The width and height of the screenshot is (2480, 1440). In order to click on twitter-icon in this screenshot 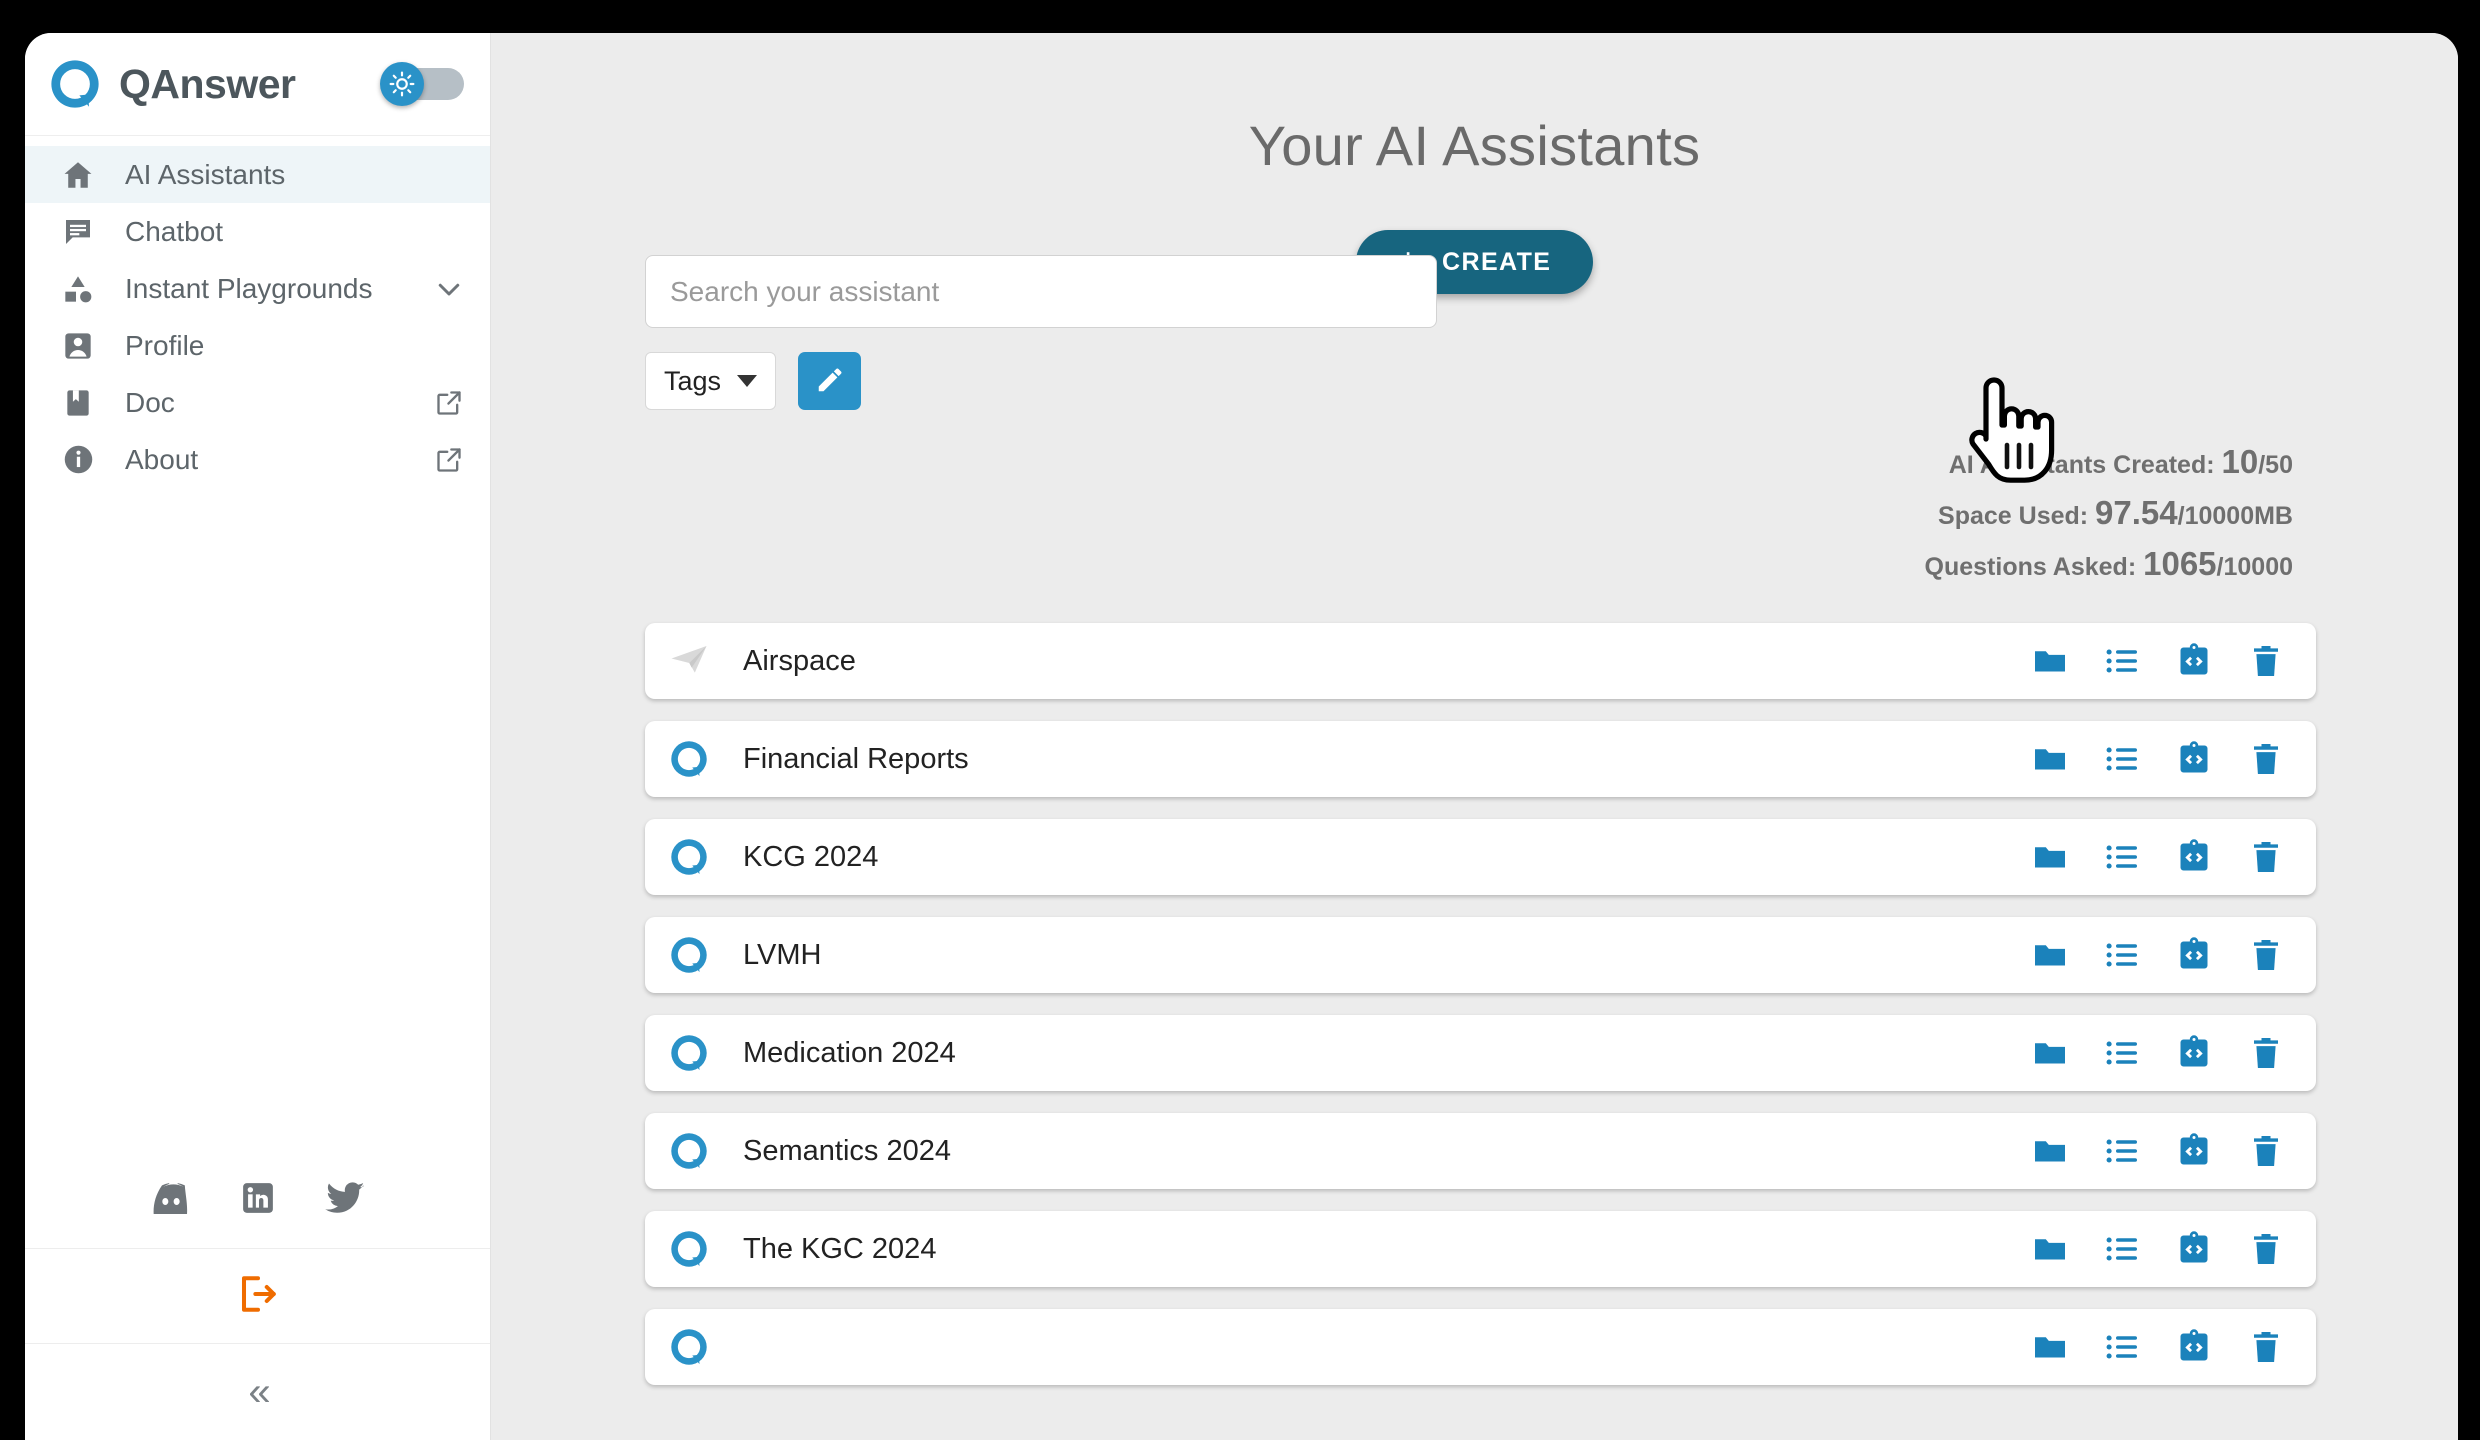, I will do `click(344, 1200)`.